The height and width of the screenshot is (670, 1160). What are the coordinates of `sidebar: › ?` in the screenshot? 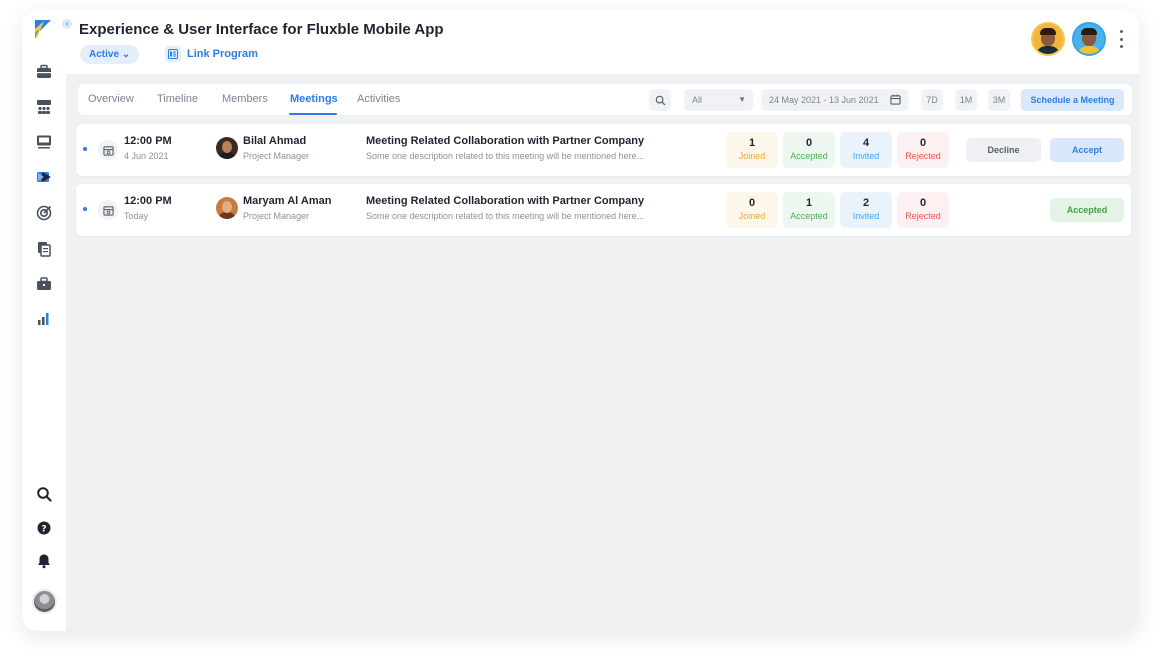 It's located at (47, 320).